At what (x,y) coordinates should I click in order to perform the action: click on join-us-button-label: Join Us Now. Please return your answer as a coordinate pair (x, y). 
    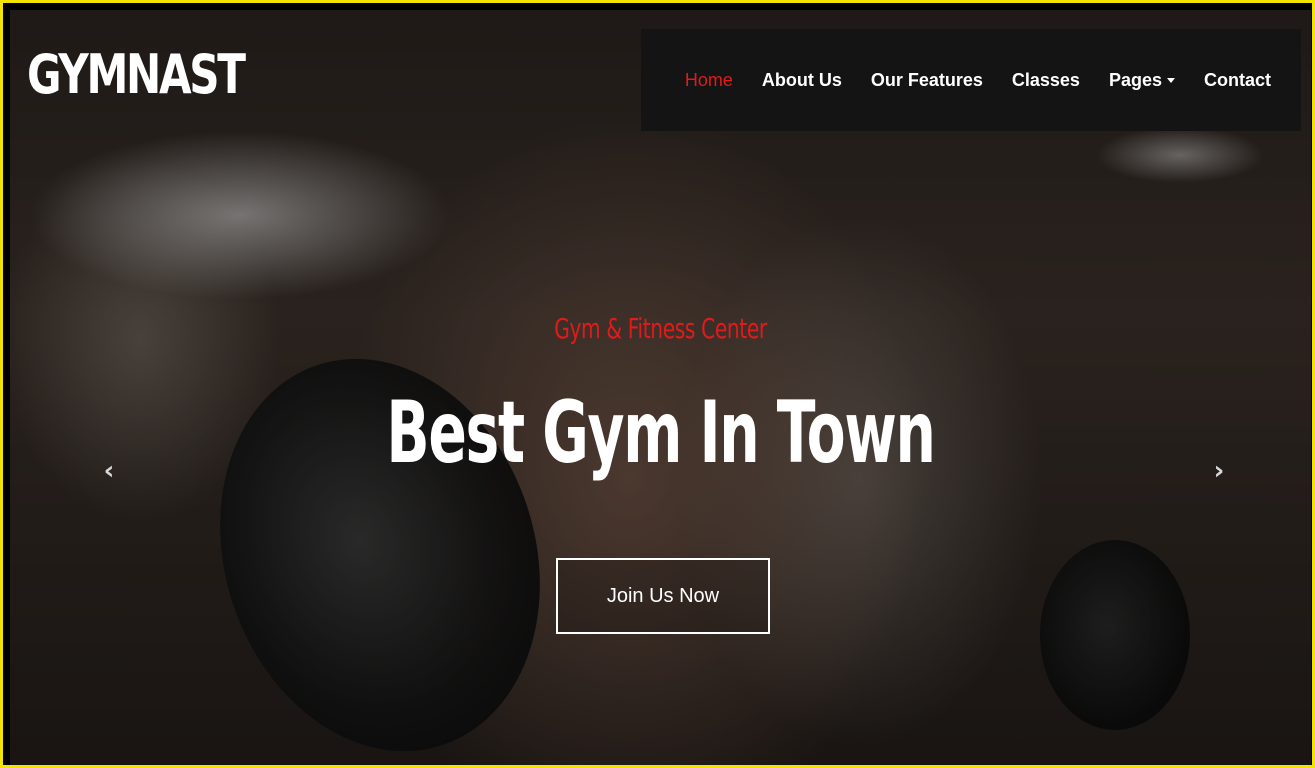
    Looking at the image, I should click on (663, 595).